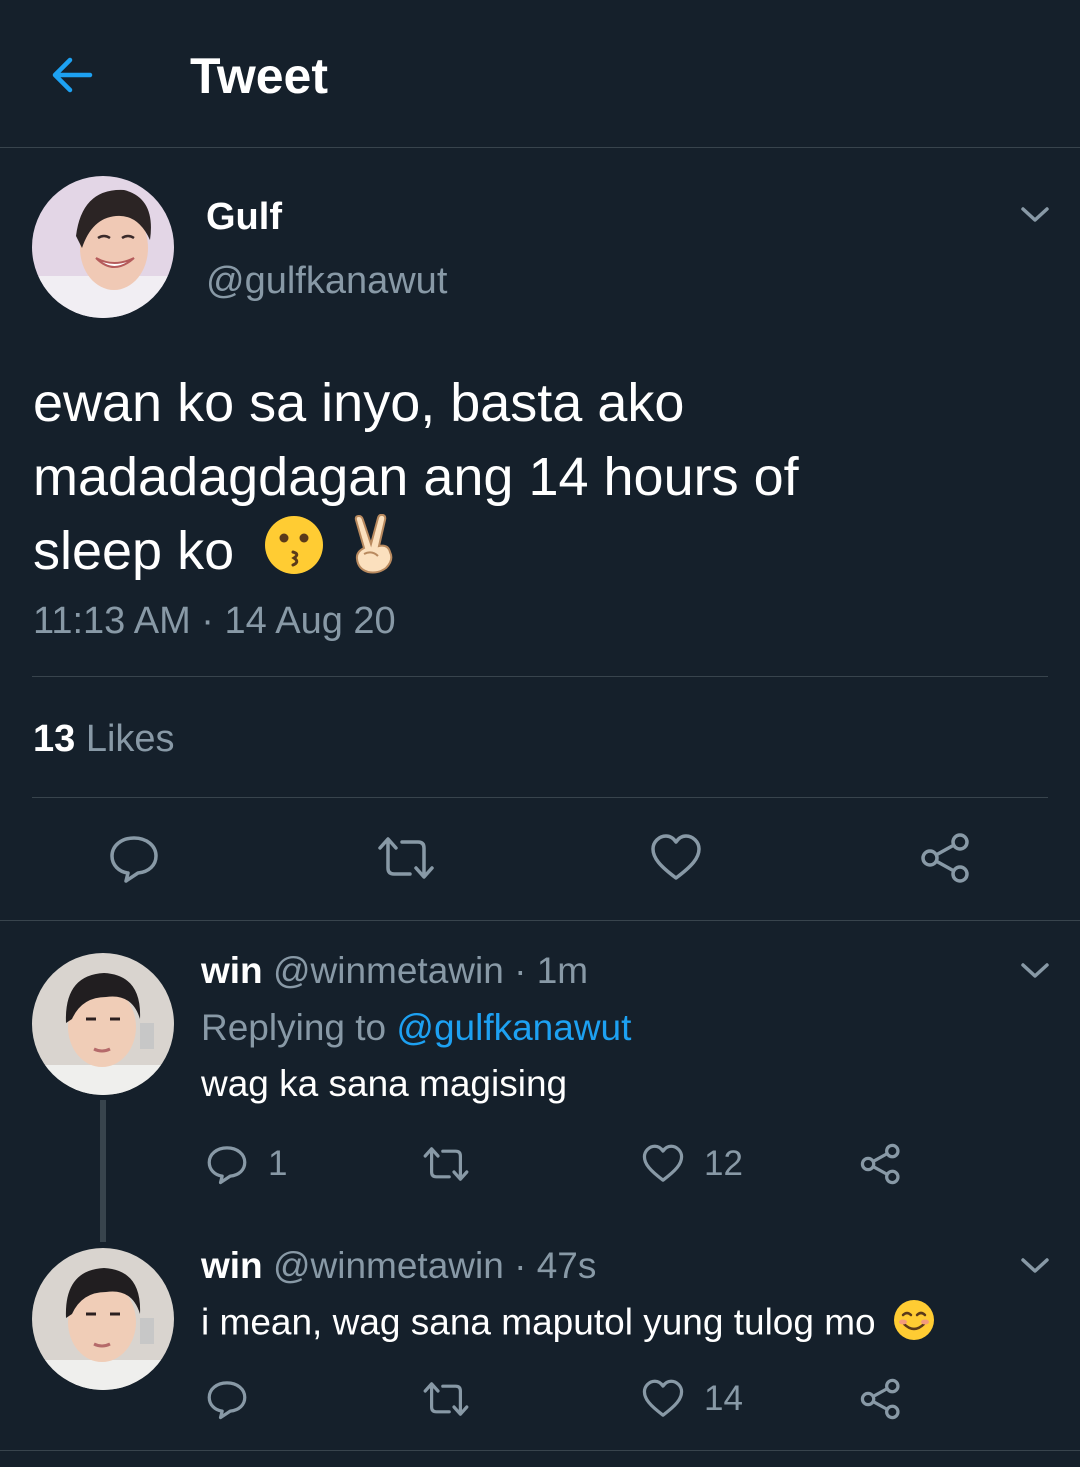 The image size is (1080, 1467). I want to click on replying-to-link: @gulfkanawut, so click(513, 1027).